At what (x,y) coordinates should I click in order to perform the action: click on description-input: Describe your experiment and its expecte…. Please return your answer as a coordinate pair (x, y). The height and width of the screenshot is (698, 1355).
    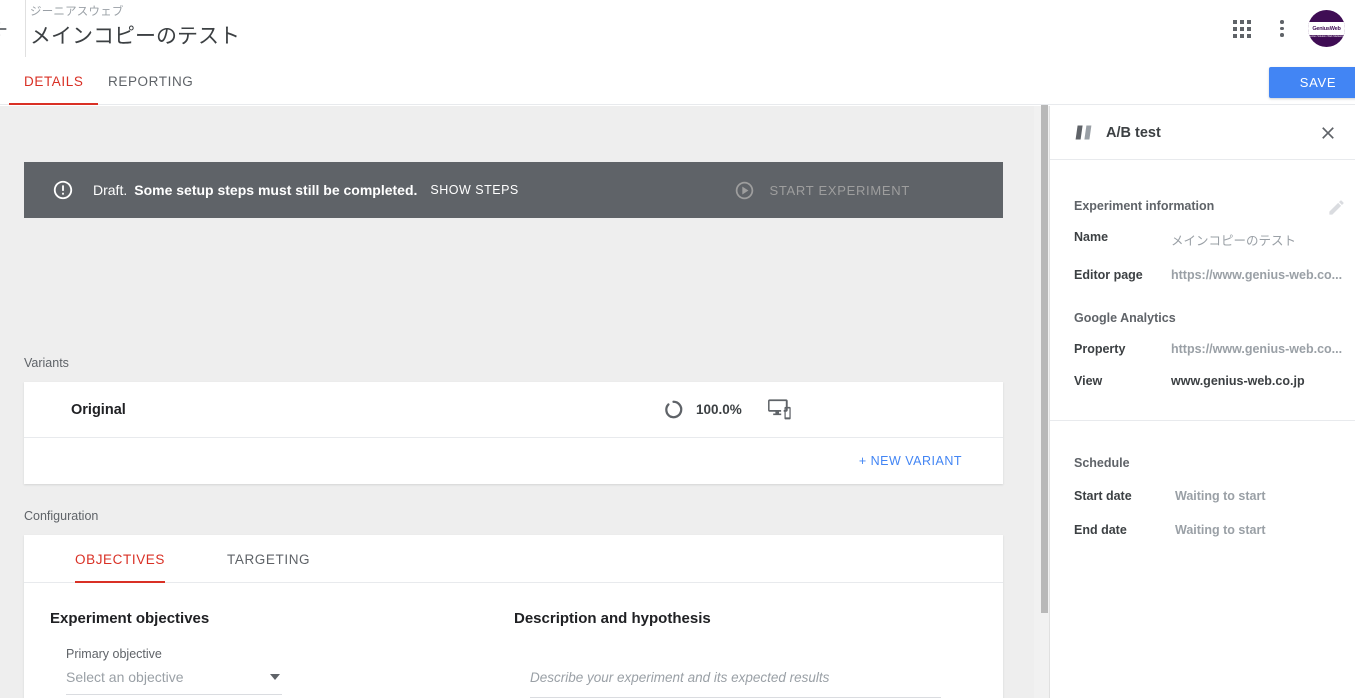
    Looking at the image, I should click on (735, 683).